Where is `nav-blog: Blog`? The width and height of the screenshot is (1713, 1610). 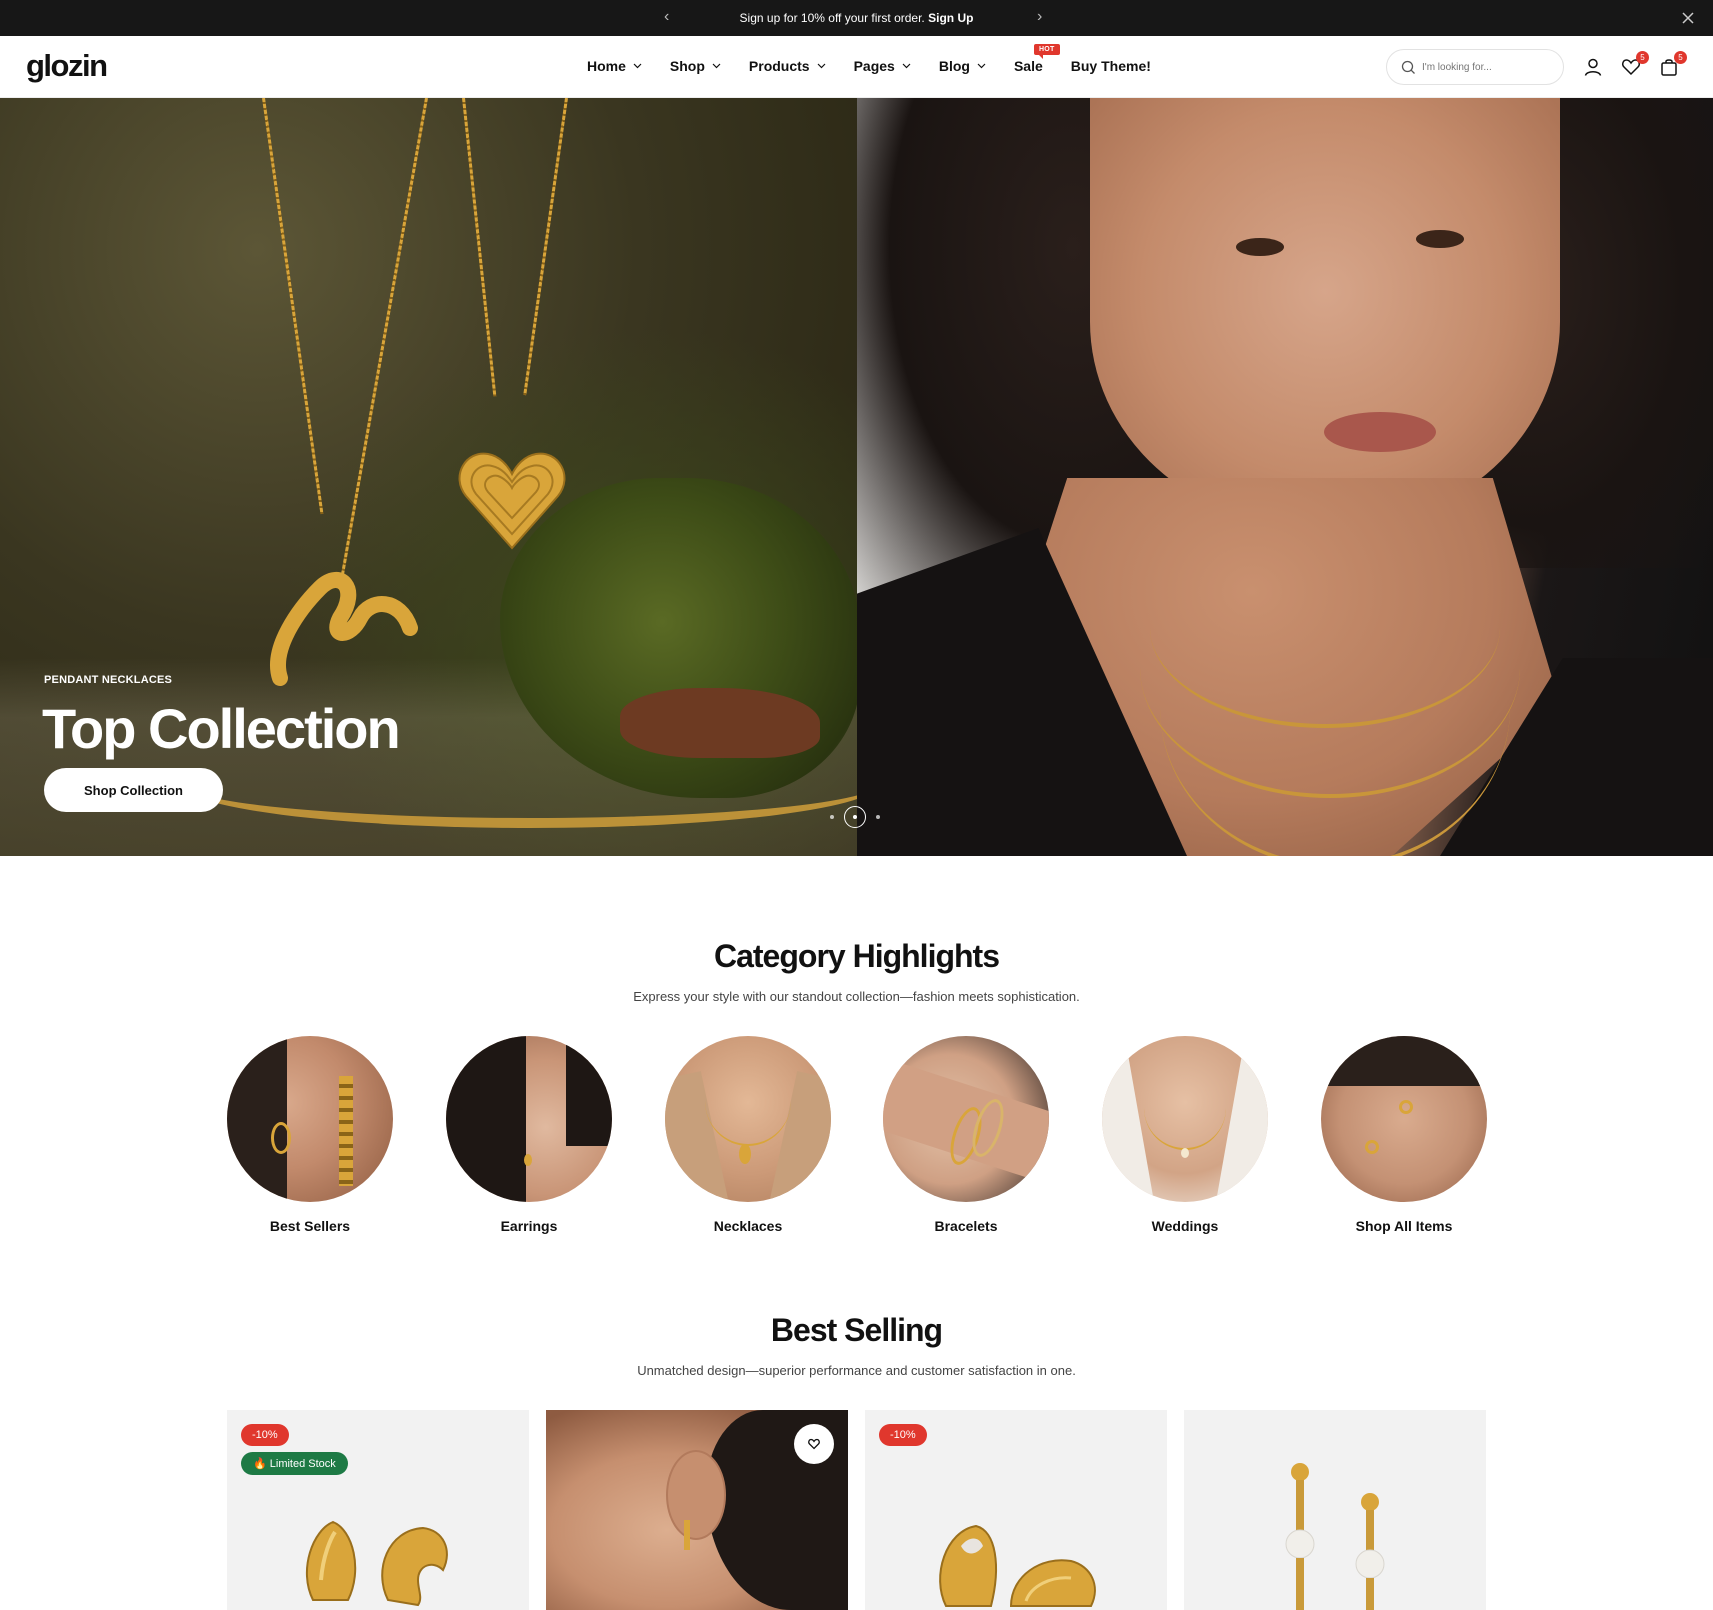
nav-blog: Blog is located at coordinates (962, 66).